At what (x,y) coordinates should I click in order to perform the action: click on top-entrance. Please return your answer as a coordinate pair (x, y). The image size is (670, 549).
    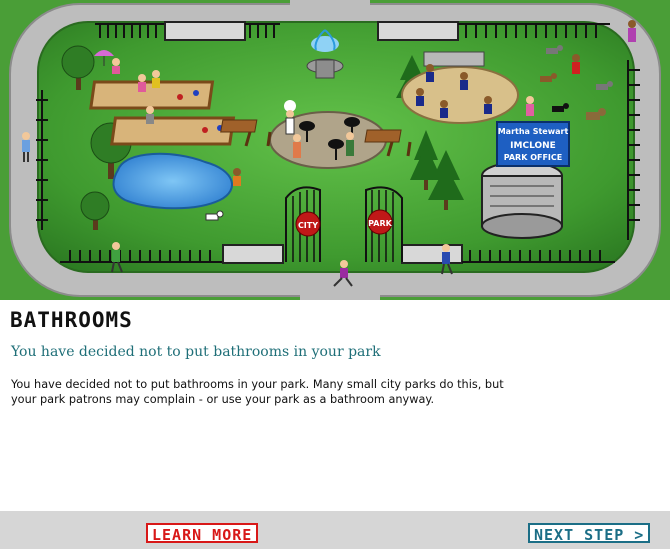
    Looking at the image, I should click on (330, 8).